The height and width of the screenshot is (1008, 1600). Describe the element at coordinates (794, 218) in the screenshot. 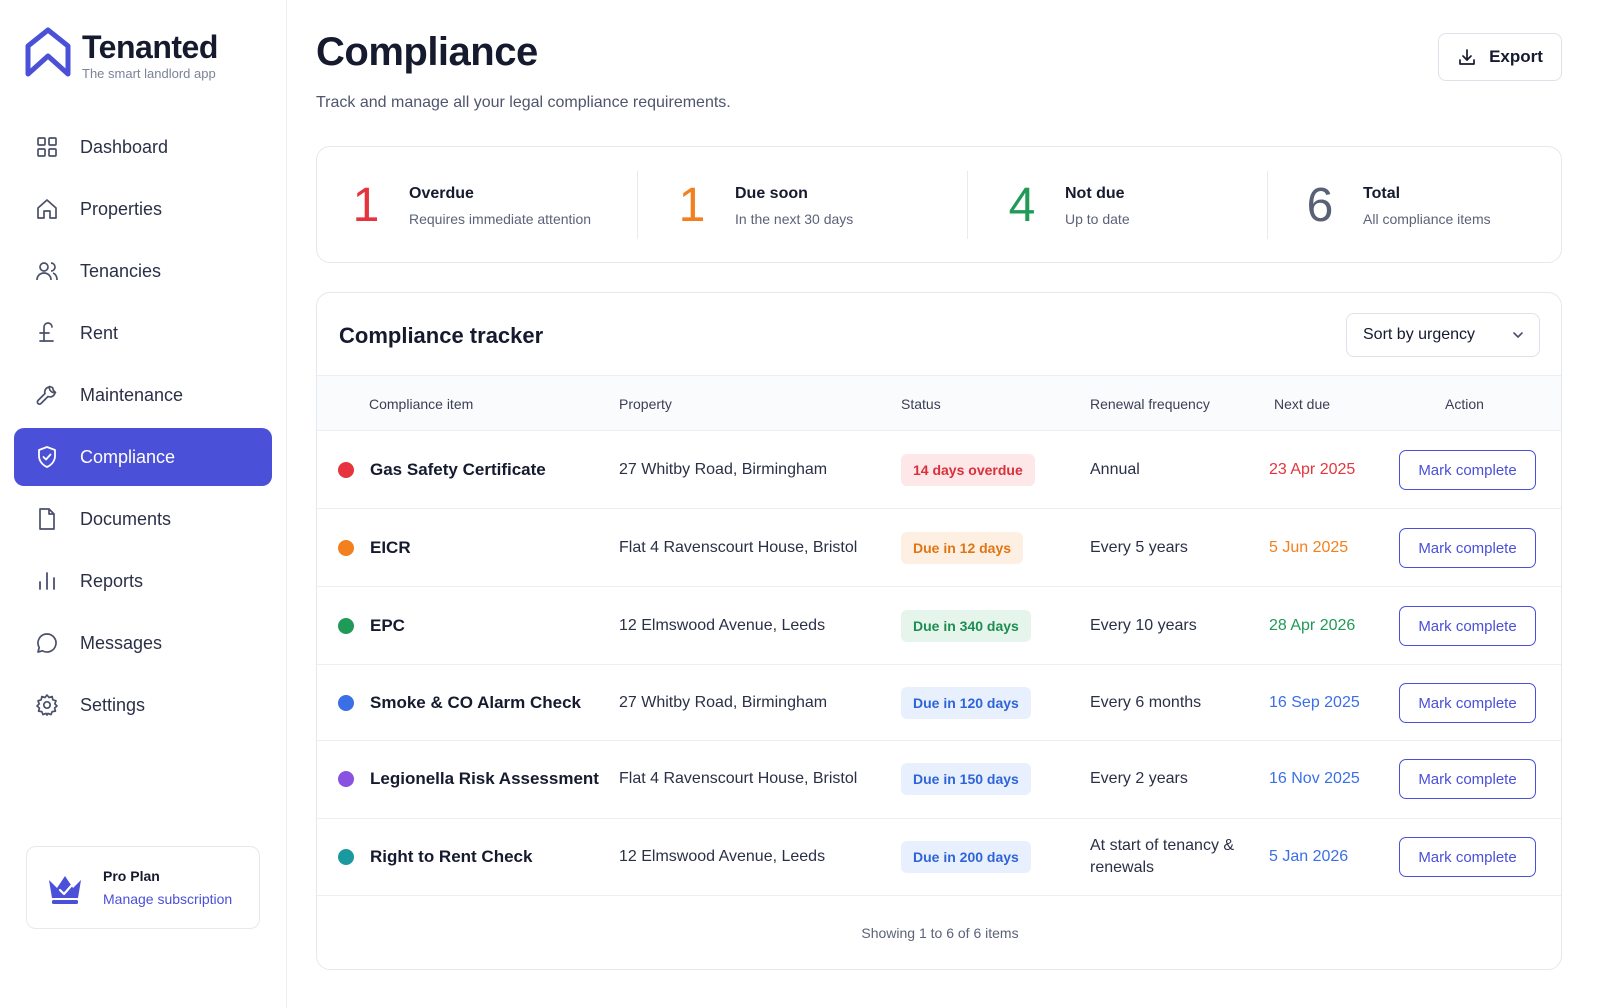

I see `stat-description: In the next 30 days` at that location.